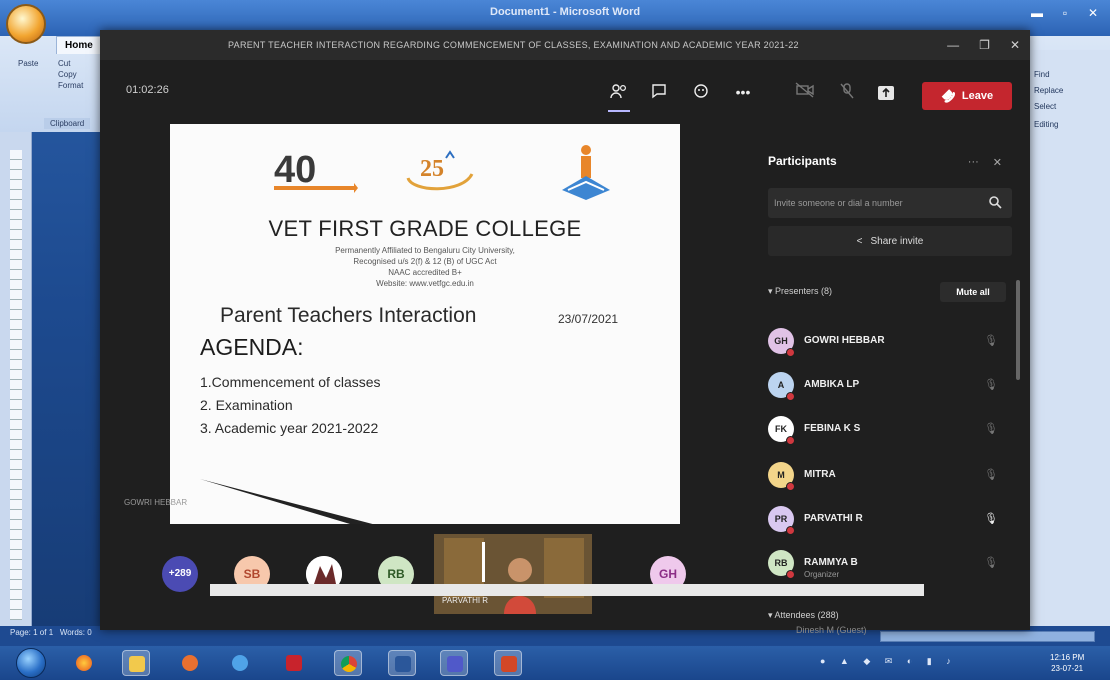 The width and height of the screenshot is (1110, 680). Describe the element at coordinates (240, 663) in the screenshot. I see `ie-icon` at that location.